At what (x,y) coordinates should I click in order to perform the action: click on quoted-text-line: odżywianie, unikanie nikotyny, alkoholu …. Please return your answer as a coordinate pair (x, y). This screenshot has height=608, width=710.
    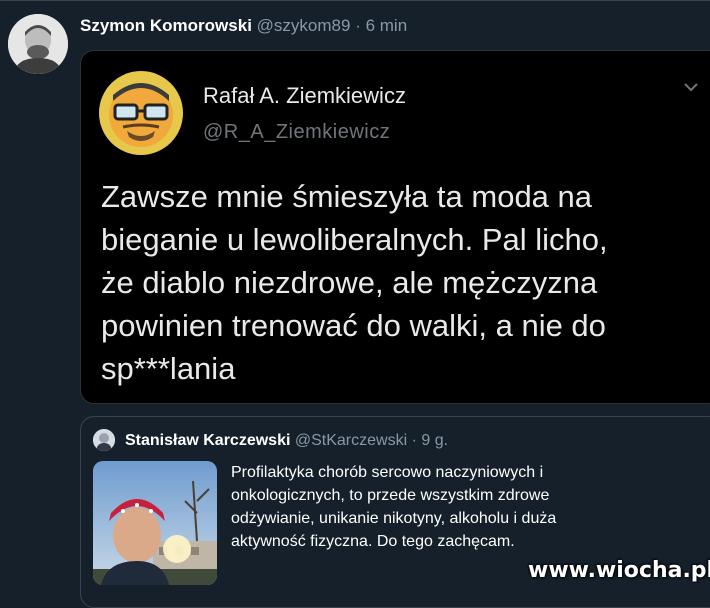
    Looking at the image, I should click on (394, 518).